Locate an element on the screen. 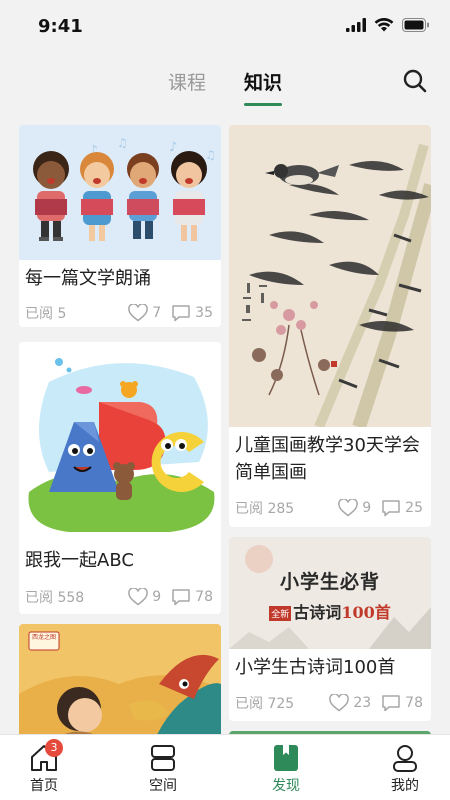  nav-home: 3 首页 is located at coordinates (47, 767).